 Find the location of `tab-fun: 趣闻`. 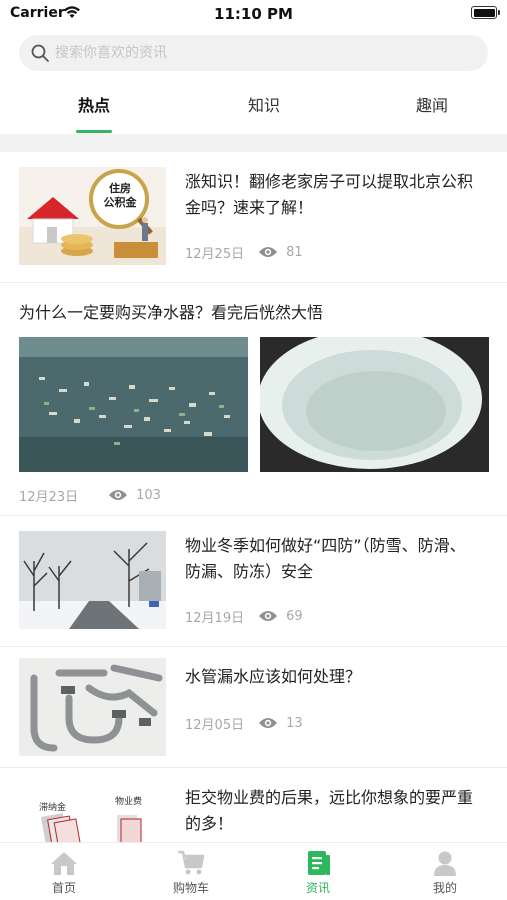

tab-fun: 趣闻 is located at coordinates (432, 107).